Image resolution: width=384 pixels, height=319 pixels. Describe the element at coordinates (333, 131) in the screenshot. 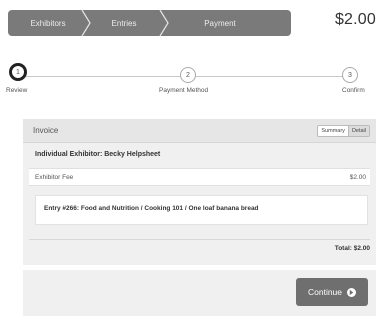

I see `summary-toggle-button: Summary` at that location.